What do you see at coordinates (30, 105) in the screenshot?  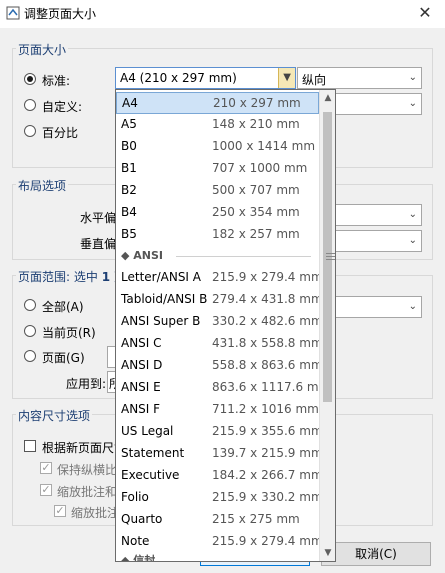 I see `radio-custom` at bounding box center [30, 105].